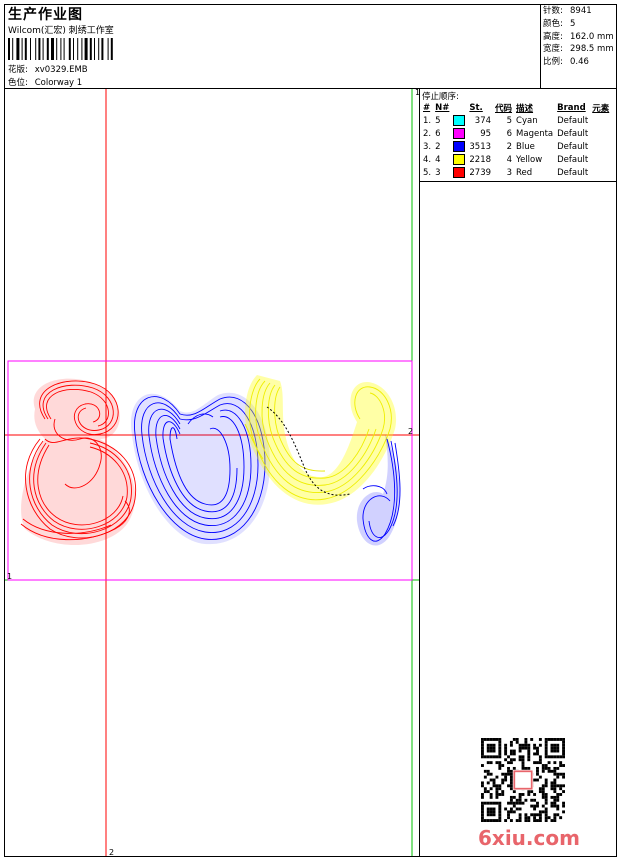  What do you see at coordinates (18, 83) in the screenshot?
I see `colorway-label: 色位:` at bounding box center [18, 83].